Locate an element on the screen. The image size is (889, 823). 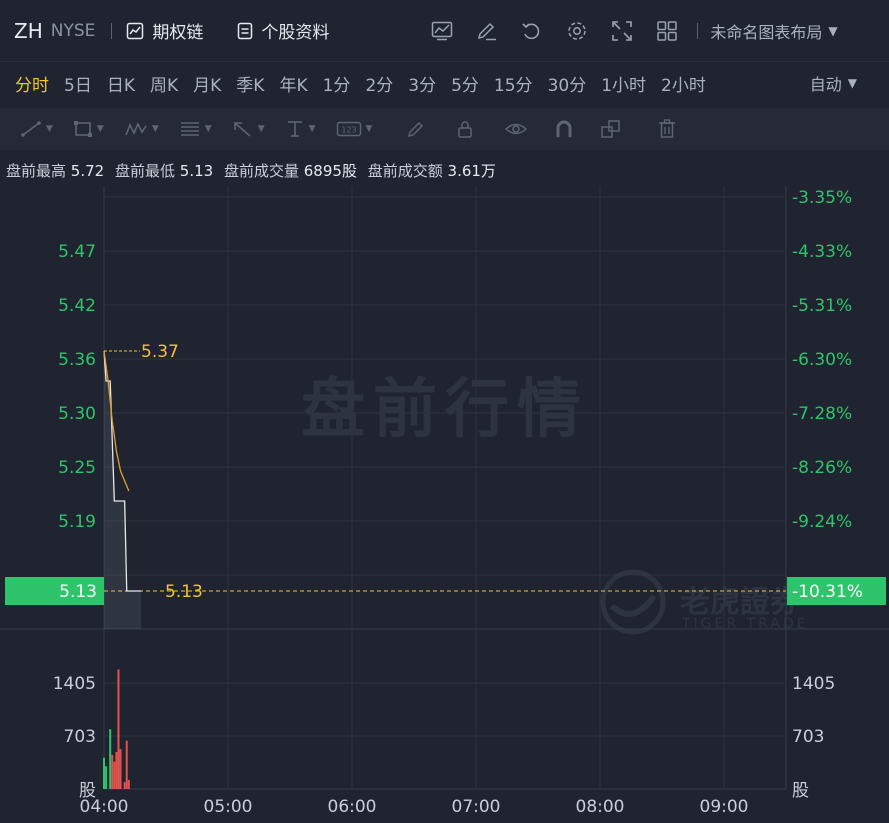
delete-tool is located at coordinates (667, 129).